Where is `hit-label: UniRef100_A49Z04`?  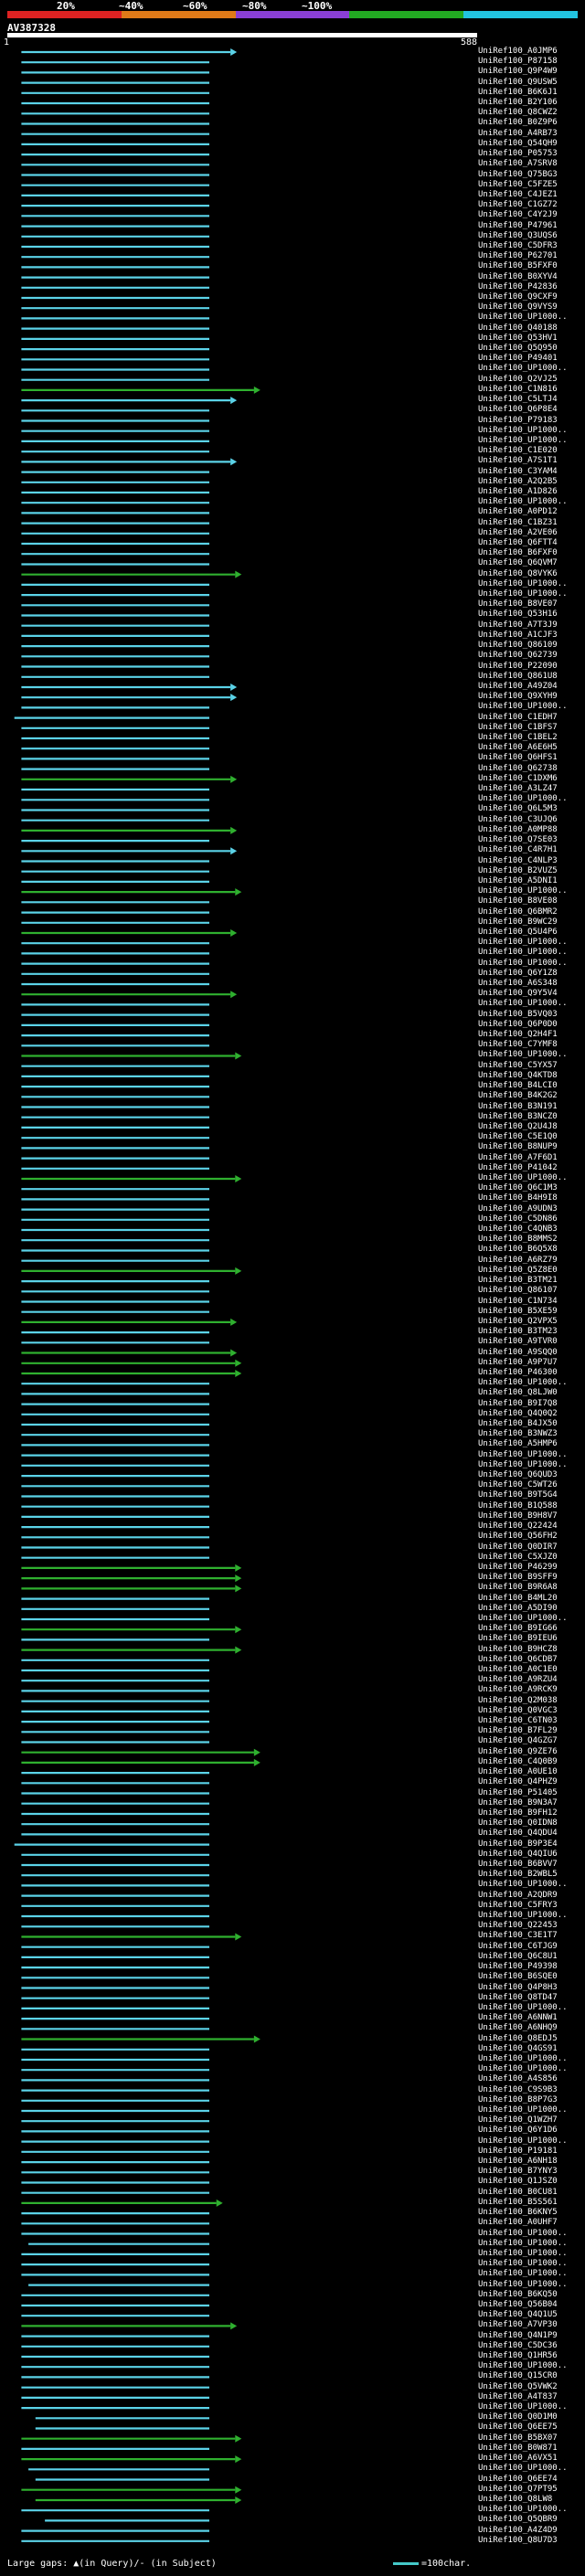
hit-label: UniRef100_A49Z04 is located at coordinates (518, 686).